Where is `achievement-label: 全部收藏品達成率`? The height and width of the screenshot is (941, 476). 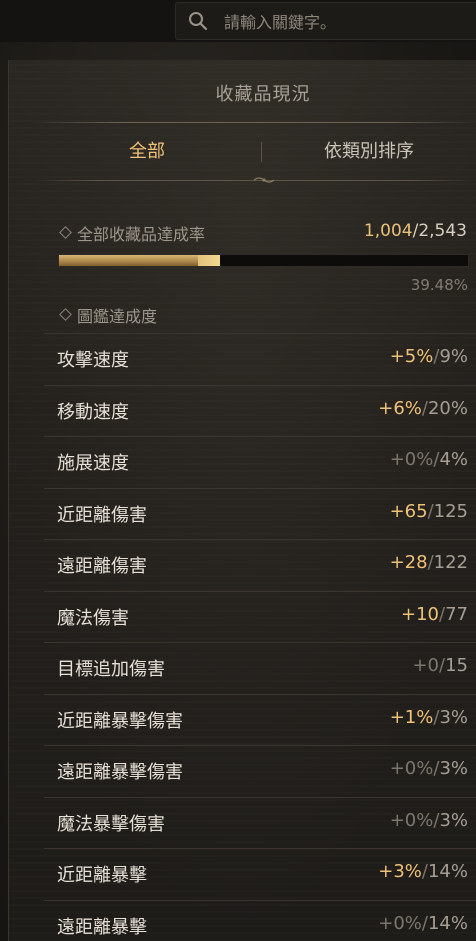 achievement-label: 全部收藏品達成率 is located at coordinates (141, 234).